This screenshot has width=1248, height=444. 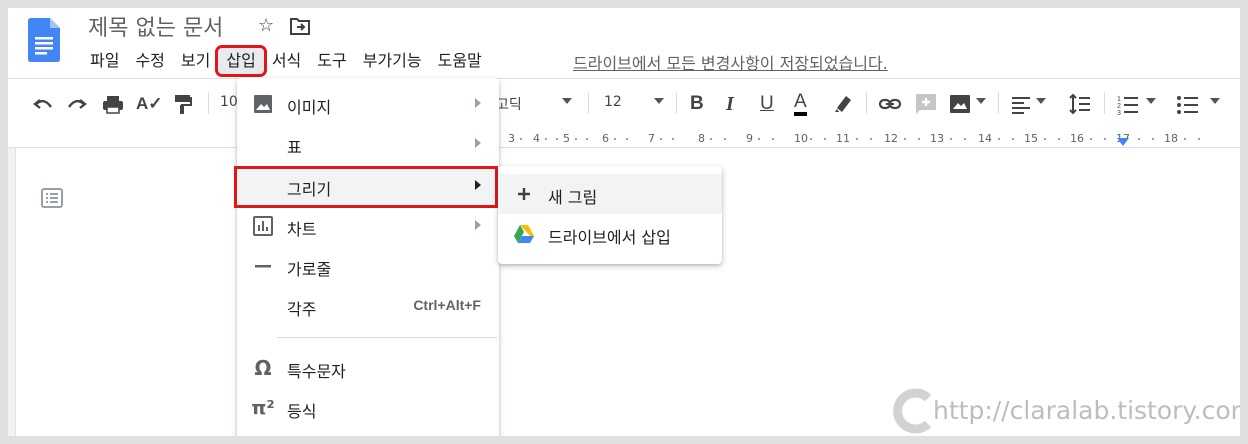 What do you see at coordinates (624, 139) in the screenshot?
I see `horizontal-ruler: 3 4 5 6 7 8 9 10 11 12 13 14 15 16 17 18` at bounding box center [624, 139].